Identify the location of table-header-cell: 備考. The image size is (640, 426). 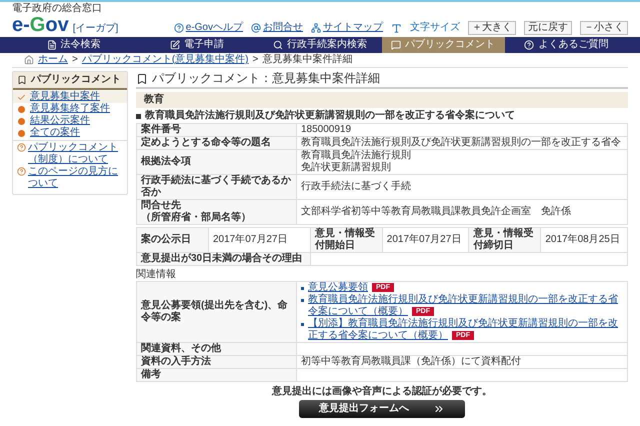
(216, 375).